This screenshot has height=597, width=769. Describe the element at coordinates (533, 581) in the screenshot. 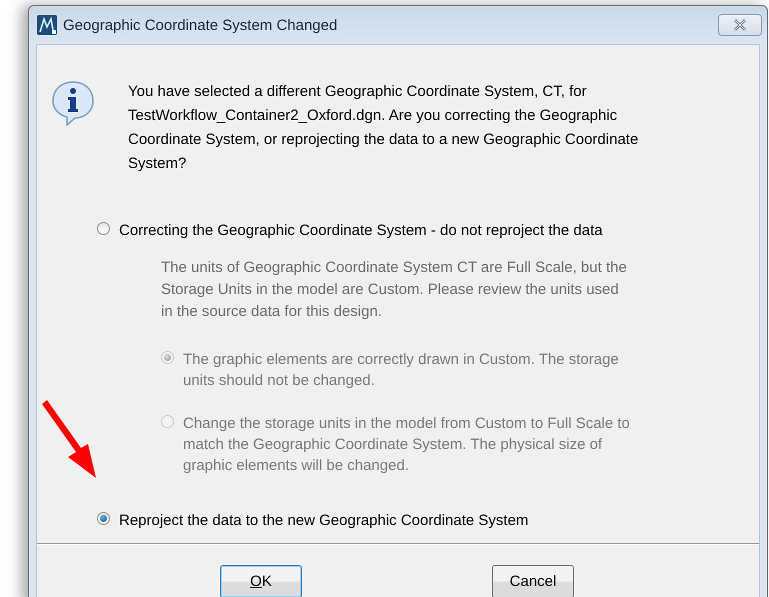

I see `dialog-button: Cancel` at that location.